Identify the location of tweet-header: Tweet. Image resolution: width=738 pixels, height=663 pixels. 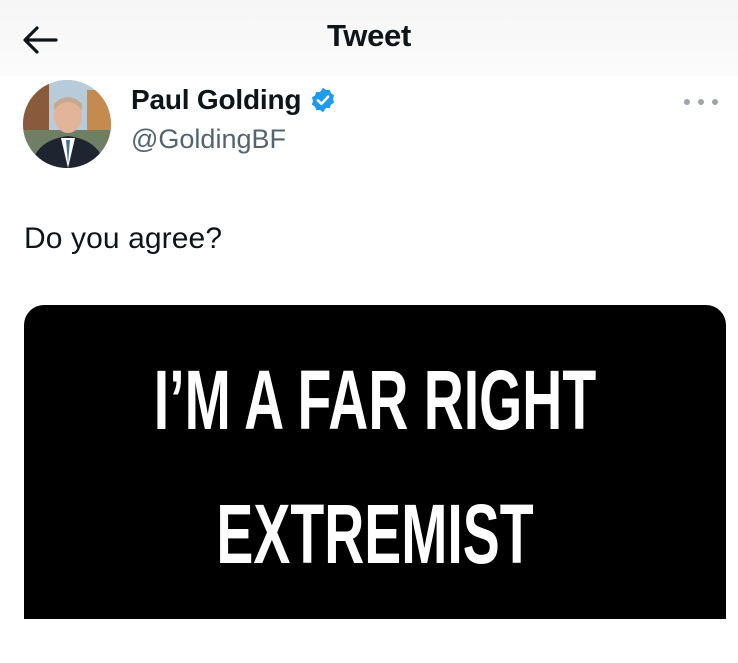
(369, 38).